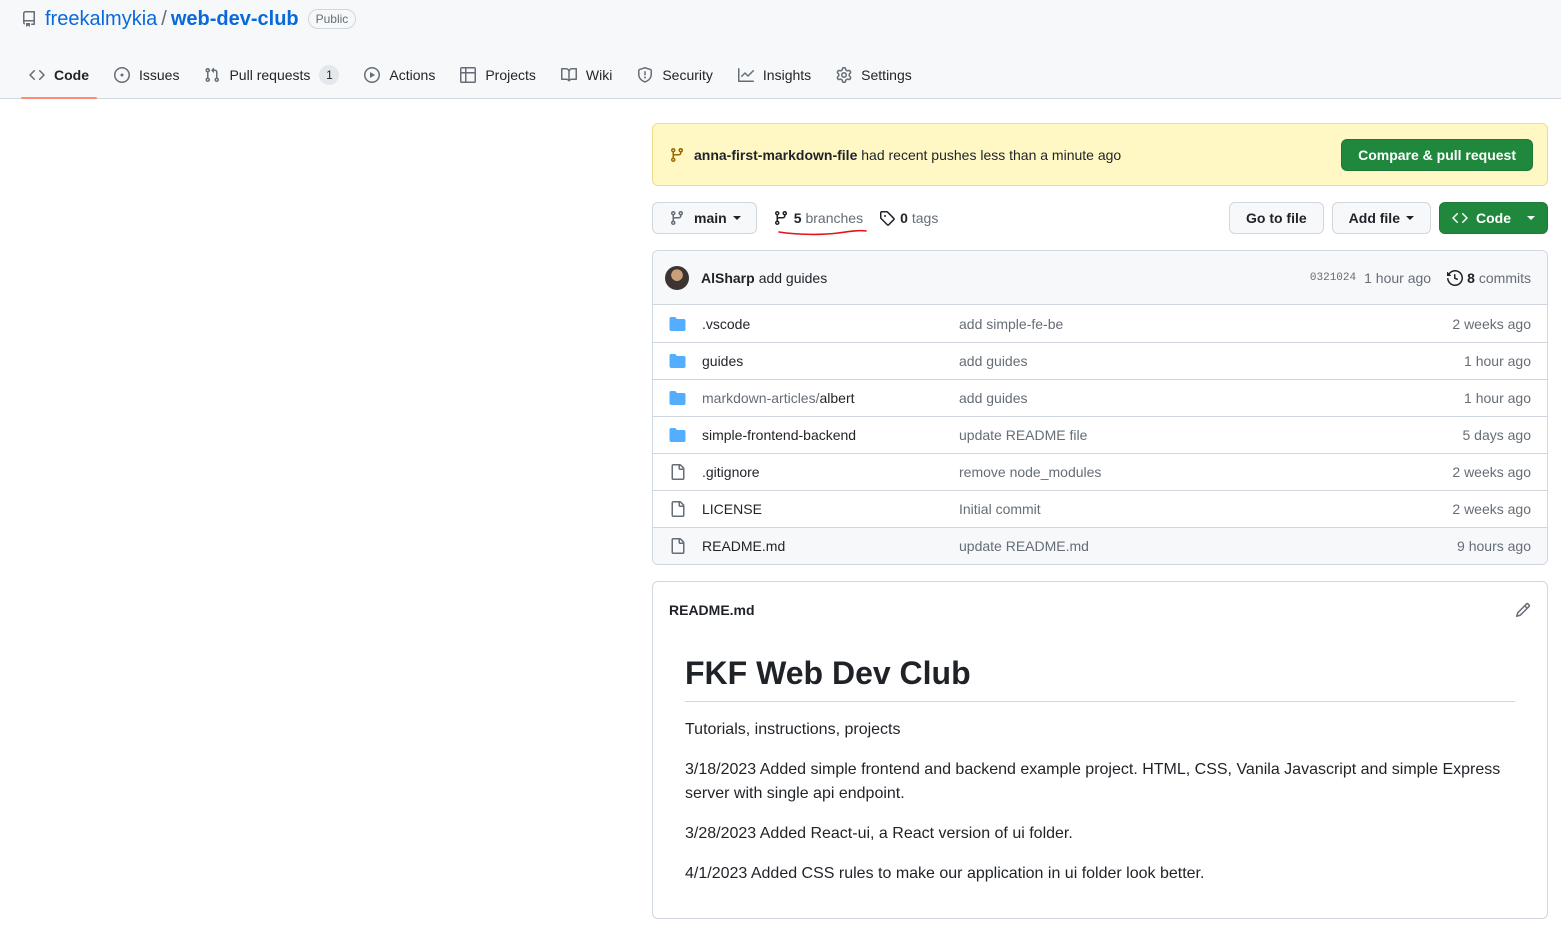 Image resolution: width=1561 pixels, height=947 pixels. Describe the element at coordinates (830, 435) in the screenshot. I see `file-name: simple-frontend-backend` at that location.